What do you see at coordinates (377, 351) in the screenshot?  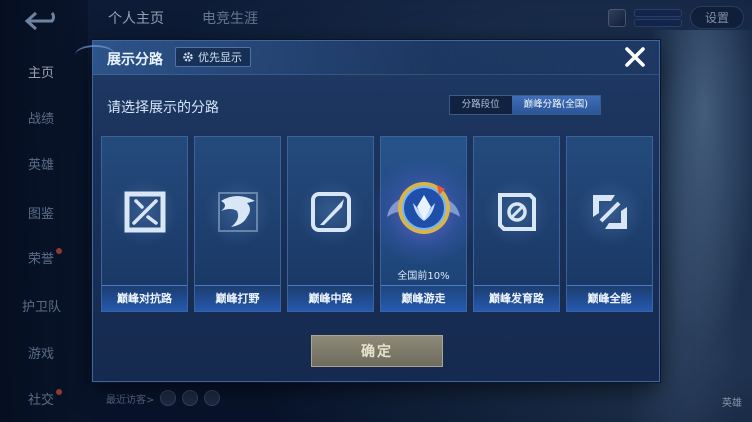 I see `confirm-button: 确定` at bounding box center [377, 351].